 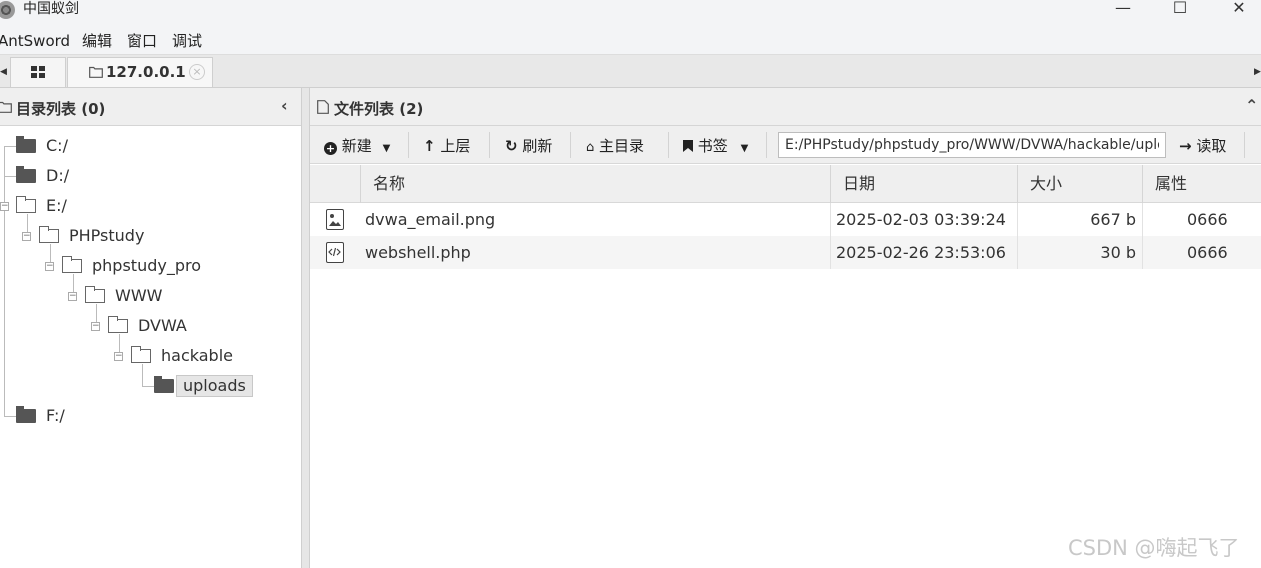 What do you see at coordinates (203, 386) in the screenshot?
I see `tree-node-uploads: uploads` at bounding box center [203, 386].